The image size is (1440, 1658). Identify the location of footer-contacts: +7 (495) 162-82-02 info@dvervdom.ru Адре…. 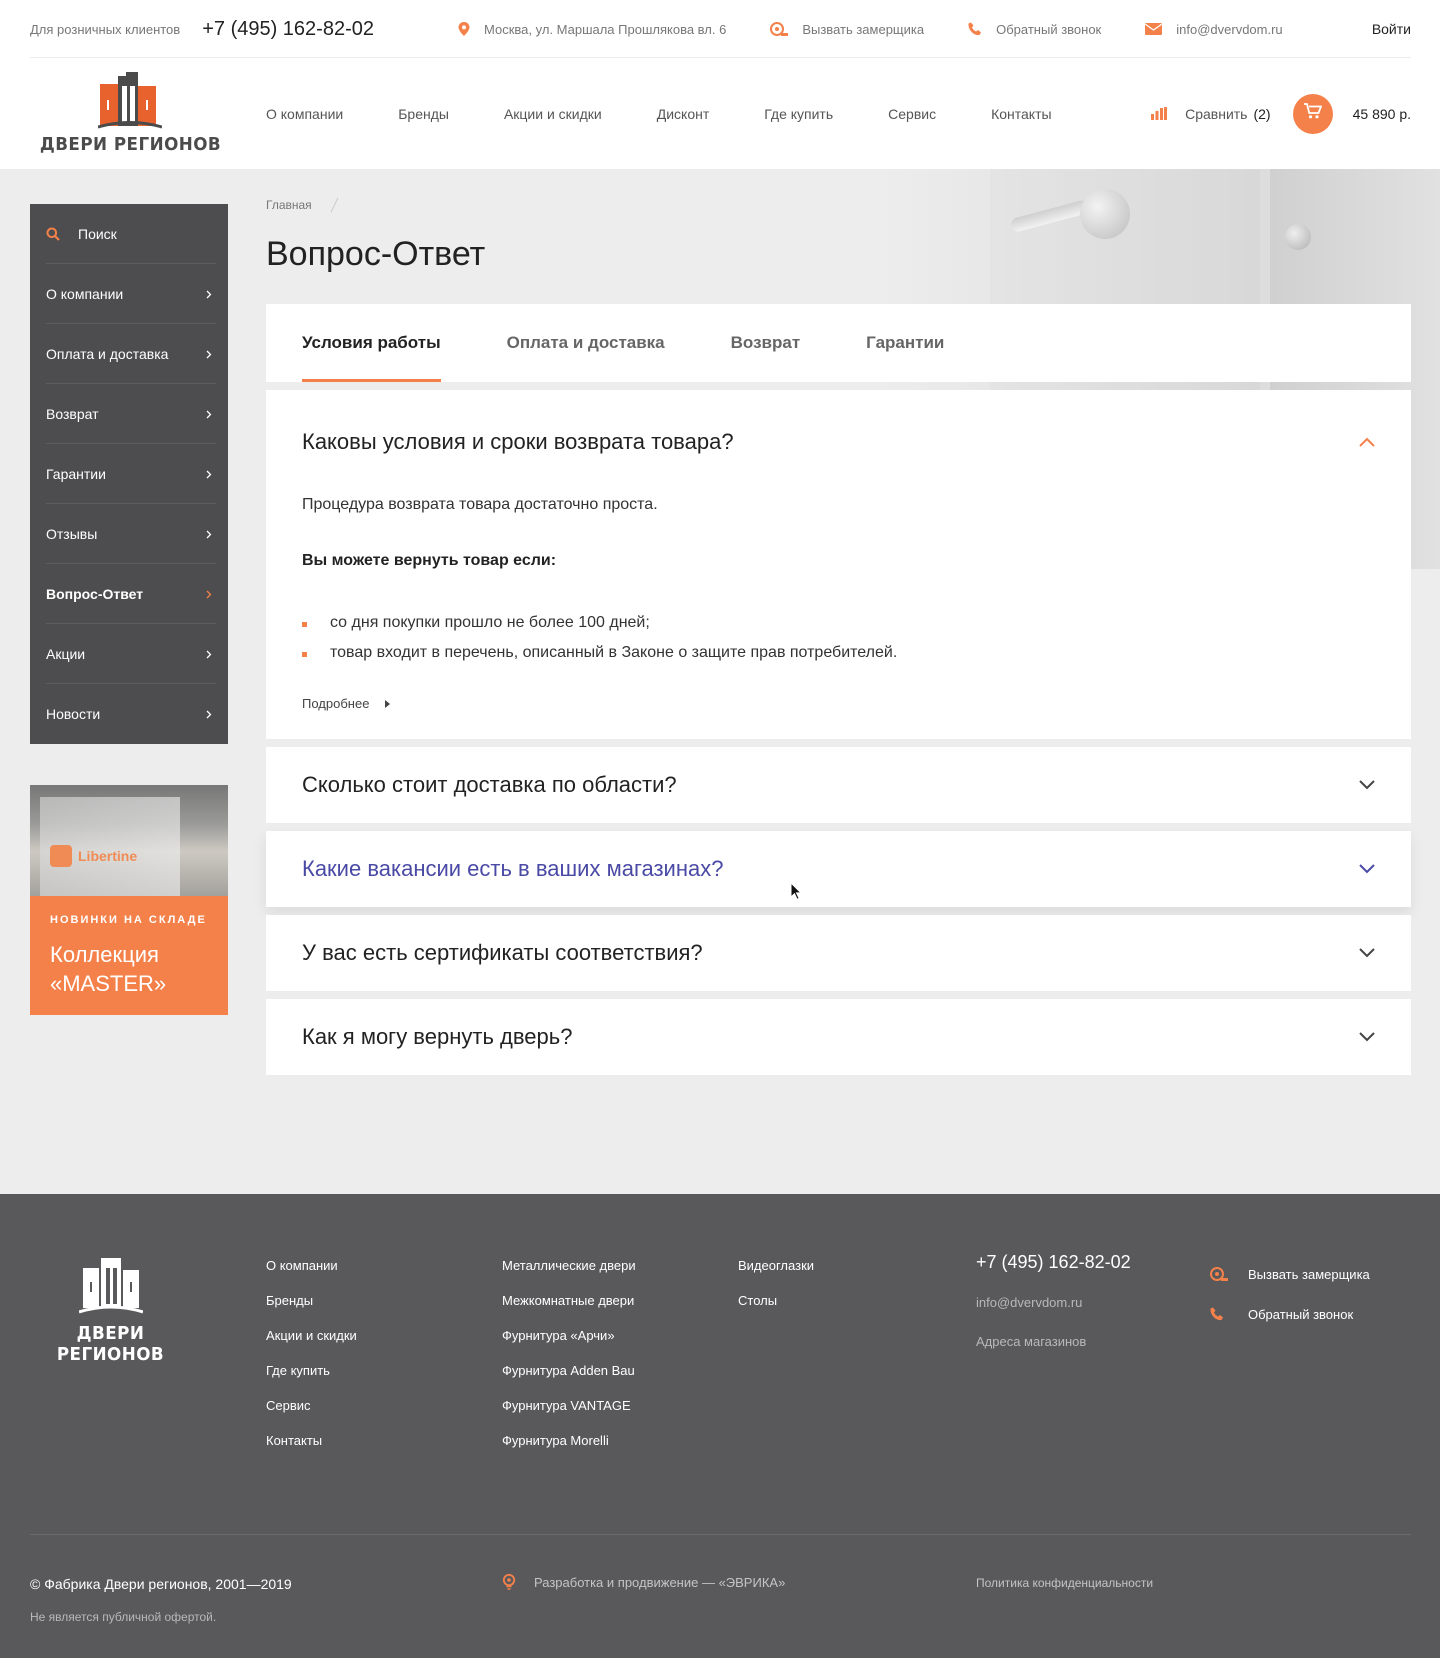
(1053, 1300).